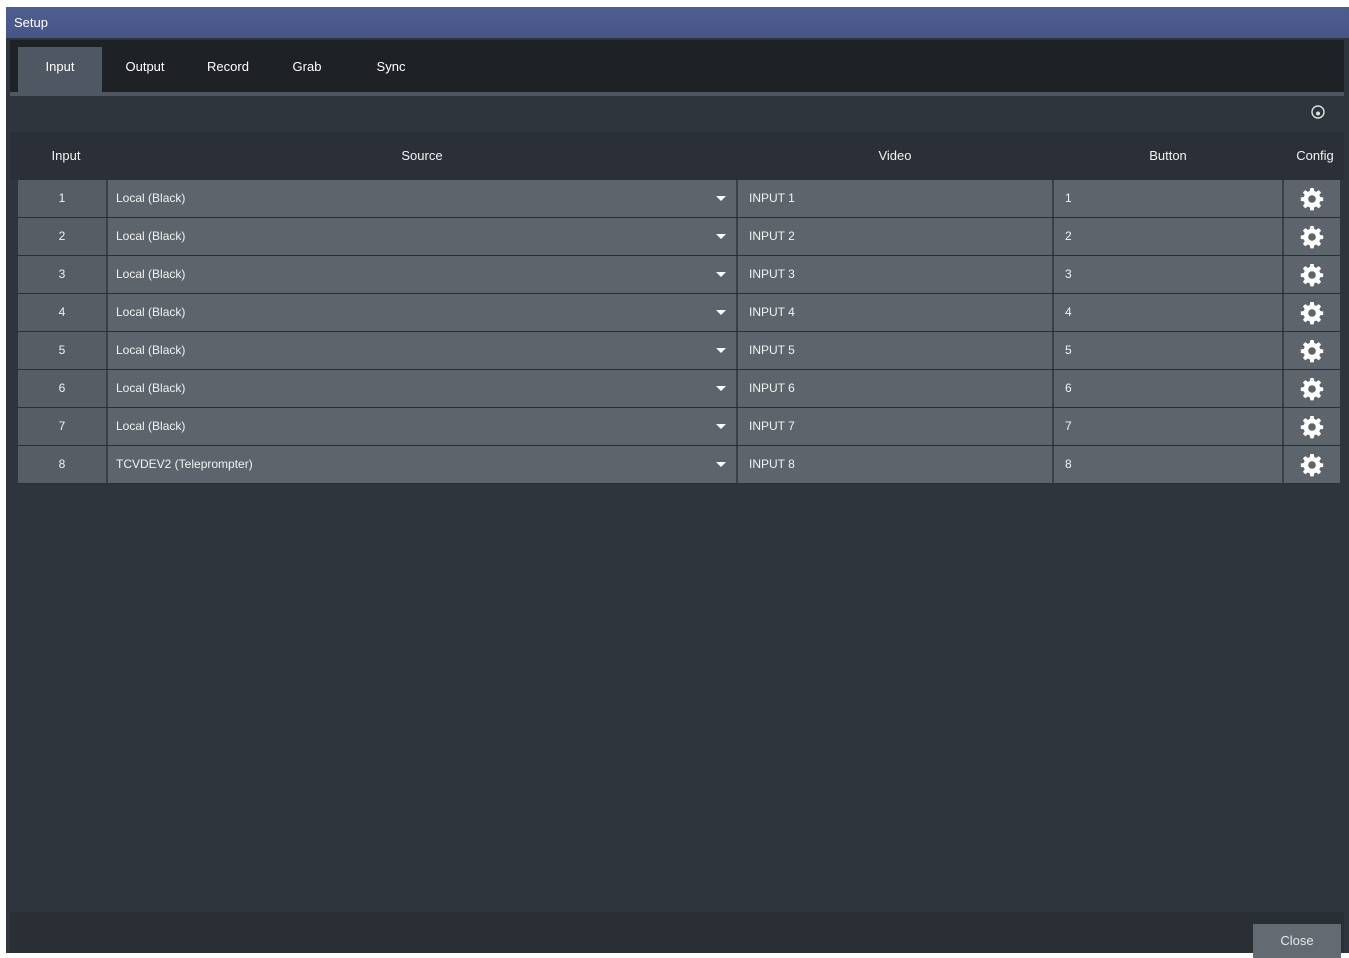  I want to click on table-row: 7 Local (Black) INPUT 7 7, so click(679, 427).